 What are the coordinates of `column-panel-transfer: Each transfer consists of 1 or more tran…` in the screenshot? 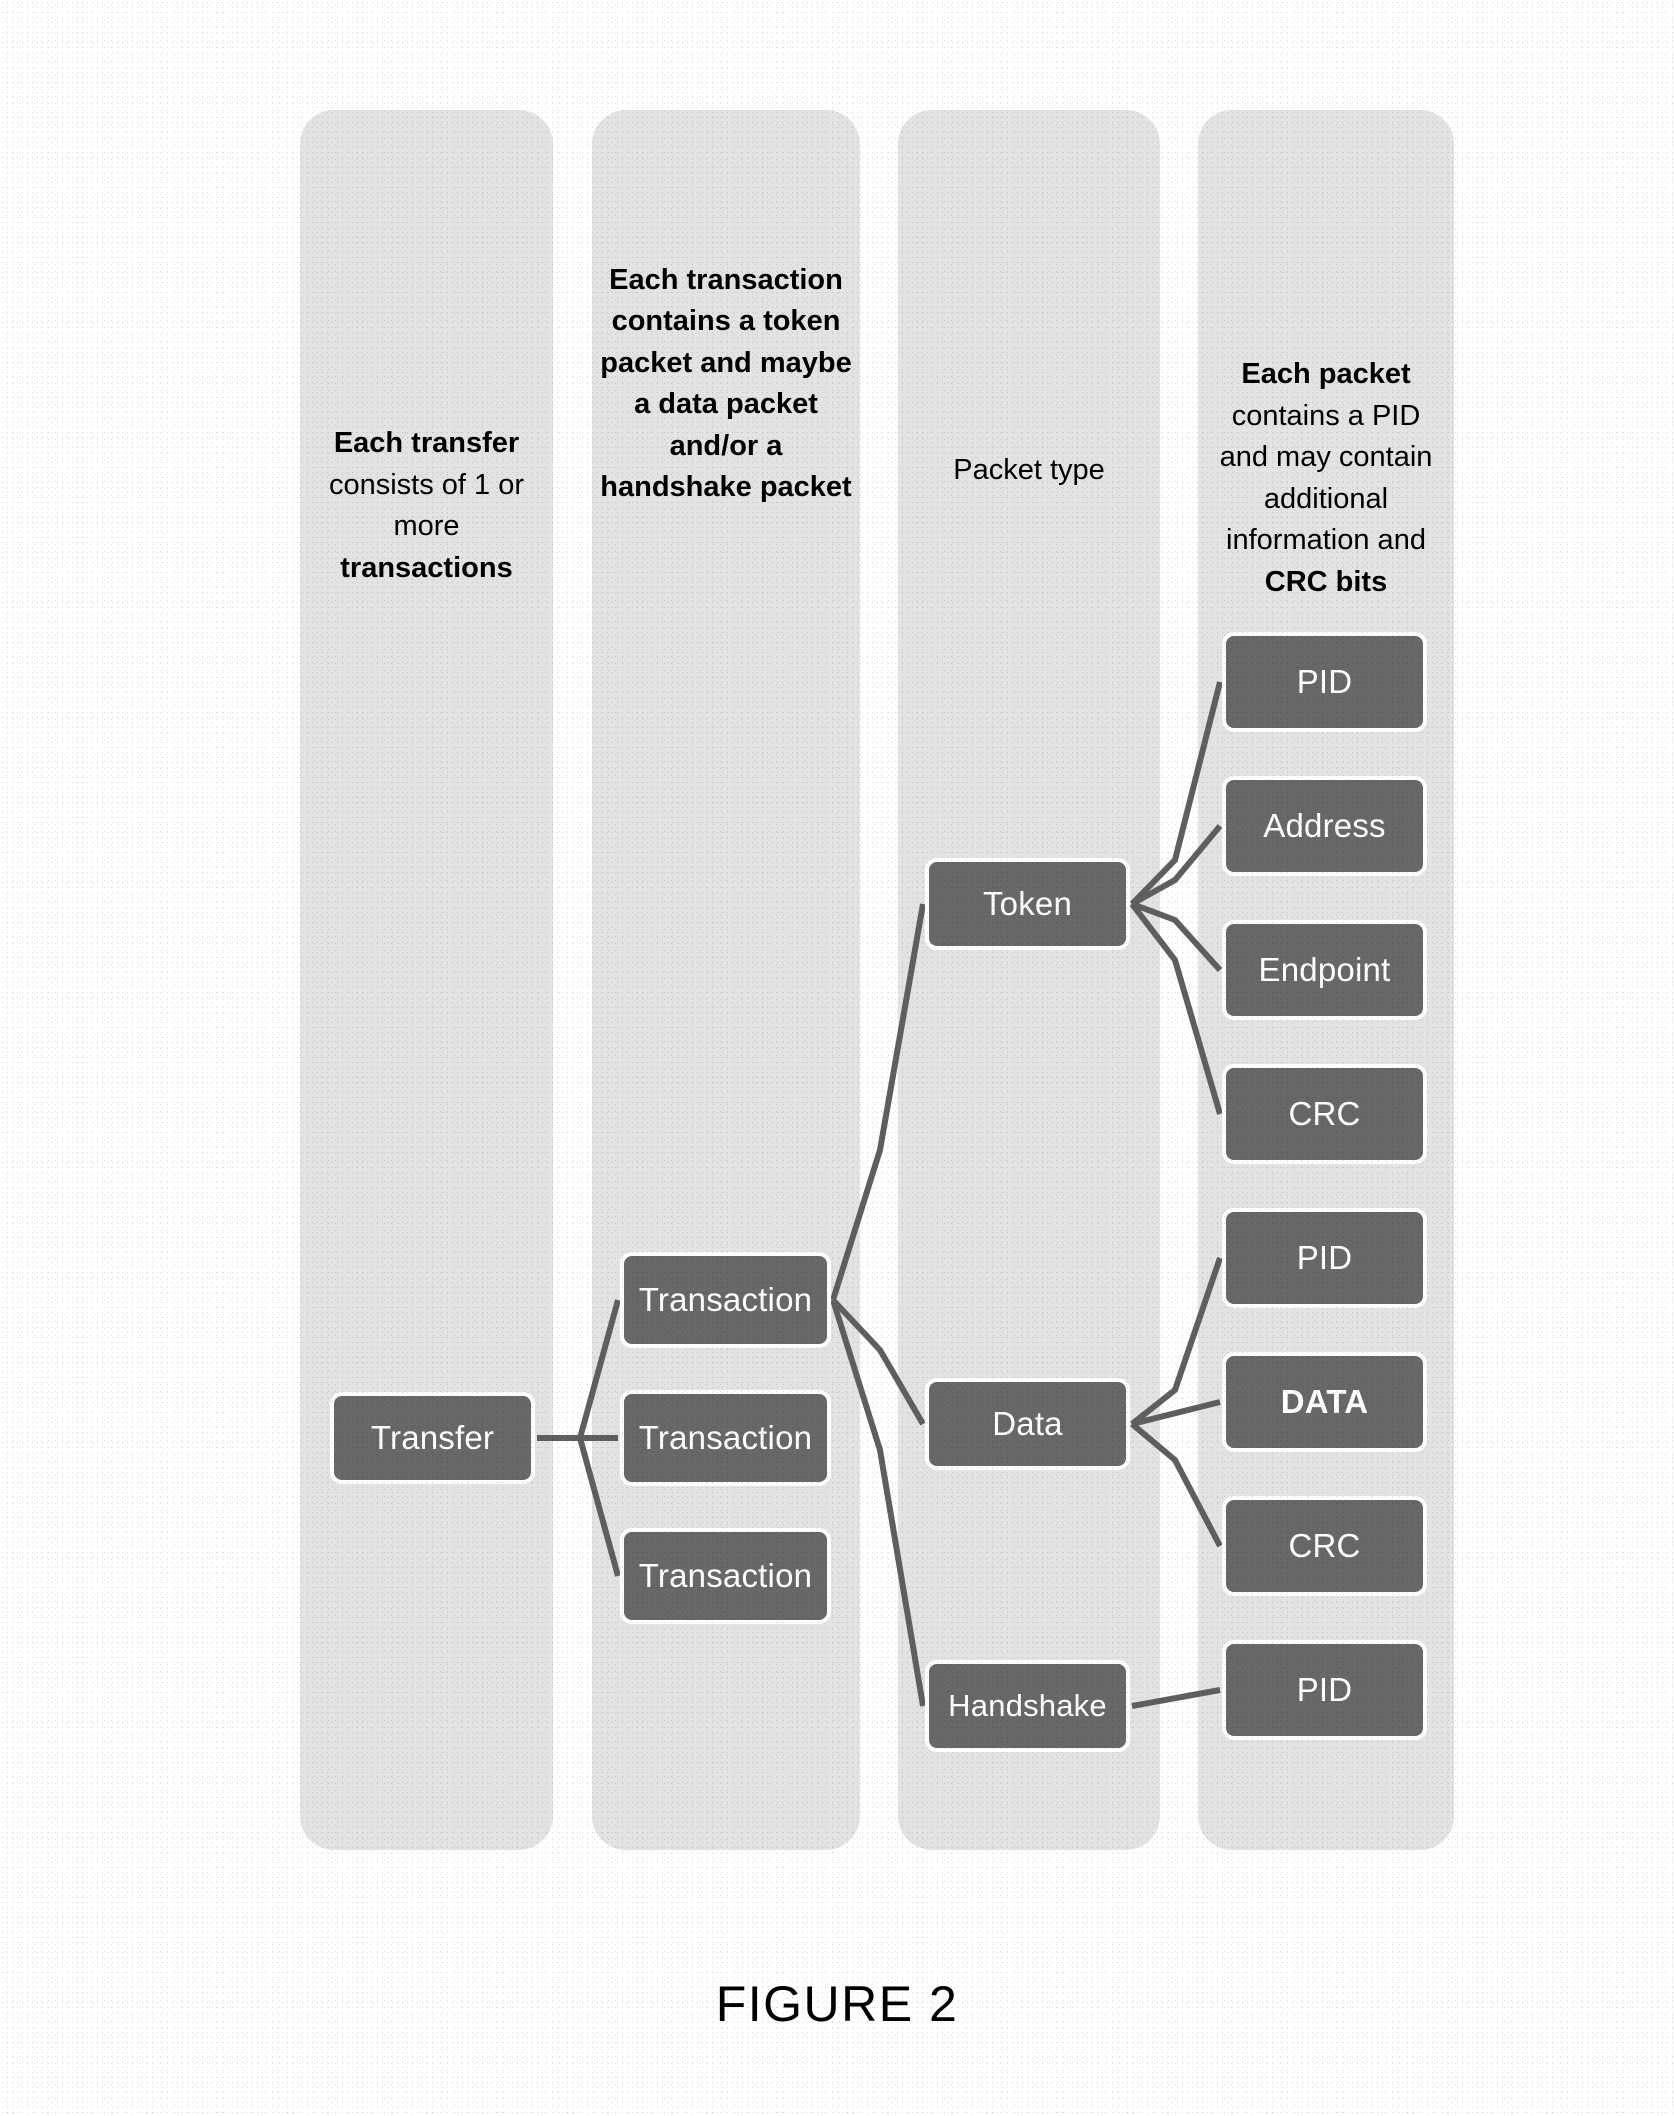 It's located at (426, 980).